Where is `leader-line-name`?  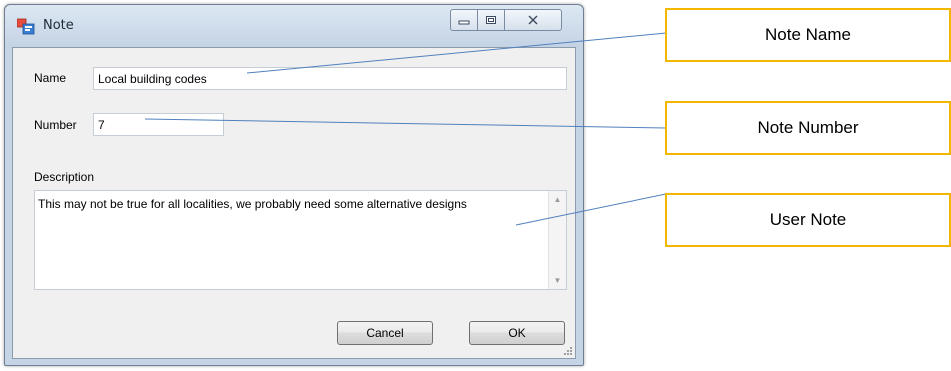 leader-line-name is located at coordinates (456, 53).